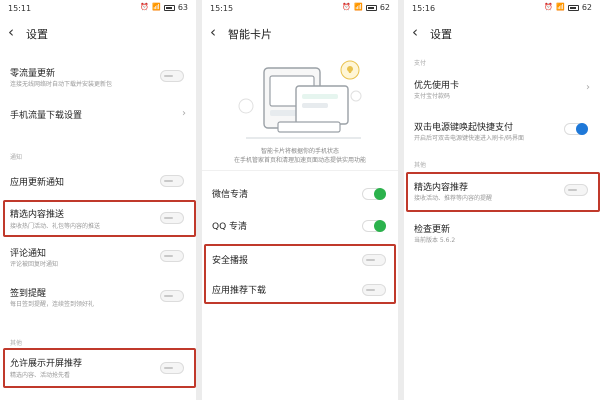  Describe the element at coordinates (98, 79) in the screenshot. I see `setting-row-zero-traffic-update: 零流量更新 连接无线网络时自动下载并安装更新包` at that location.